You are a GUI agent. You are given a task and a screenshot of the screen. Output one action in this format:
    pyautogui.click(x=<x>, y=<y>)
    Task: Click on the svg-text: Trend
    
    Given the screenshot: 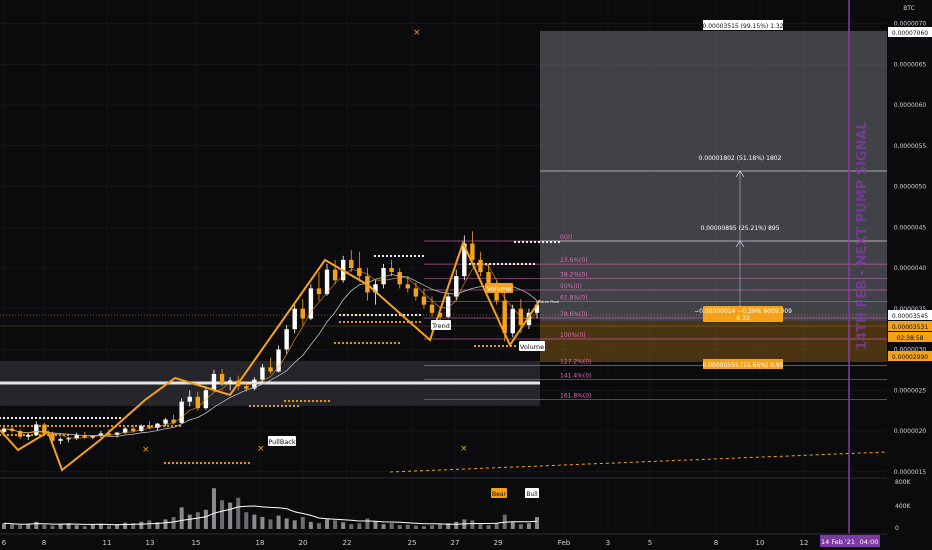 What is the action you would take?
    pyautogui.click(x=440, y=326)
    